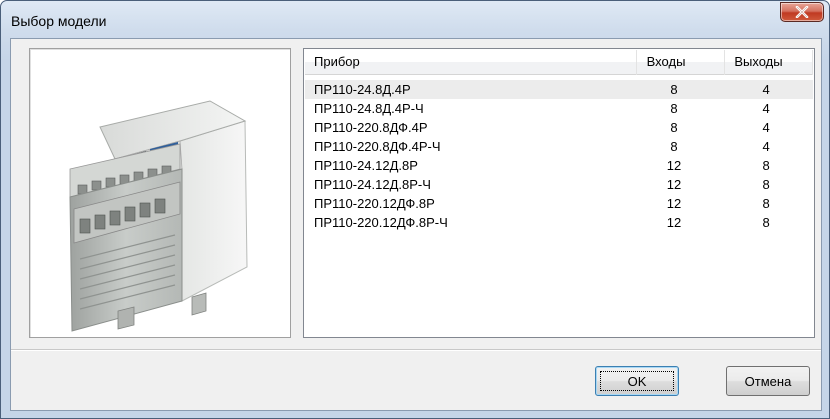 This screenshot has width=830, height=419. I want to click on list-item: ПР110-220.8ДФ.4Р-Ч 8 4, so click(559, 146).